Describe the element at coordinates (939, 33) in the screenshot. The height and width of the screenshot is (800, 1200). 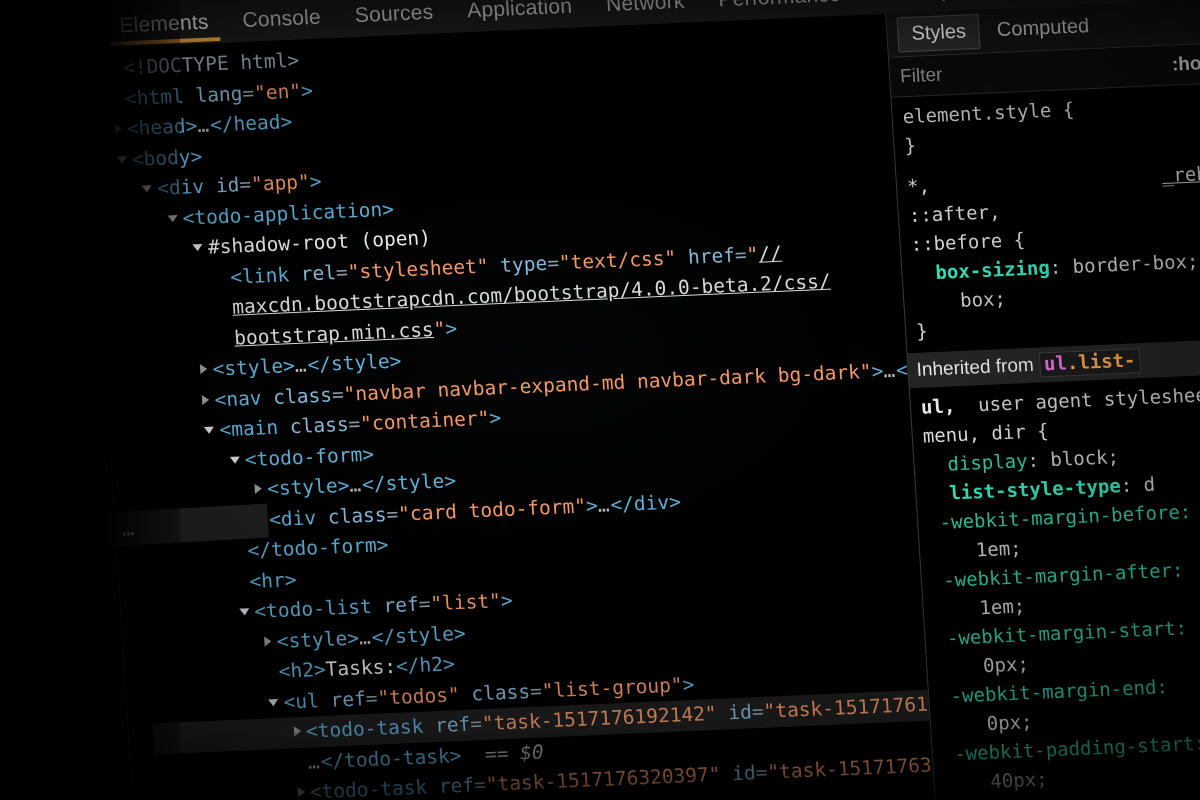
I see `tab-styles: Styles` at that location.